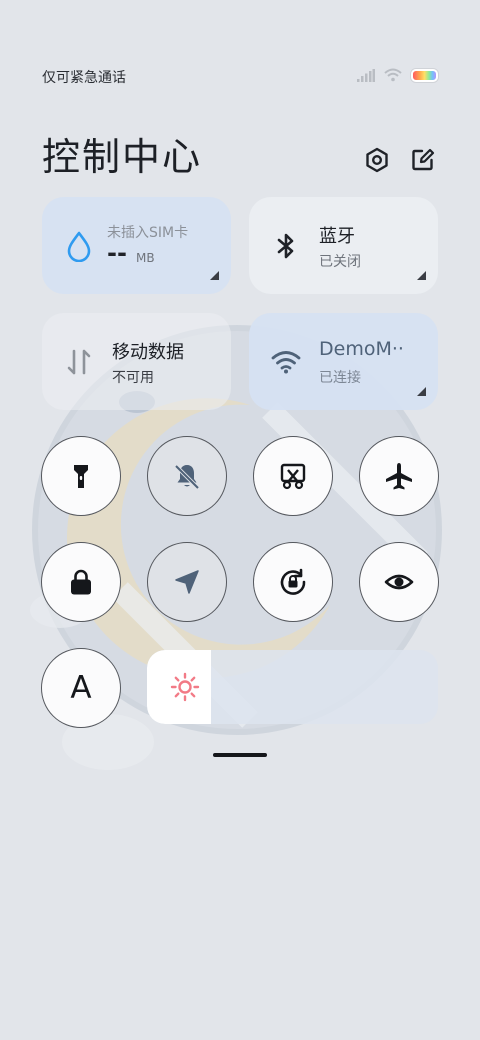 This screenshot has width=480, height=1040. What do you see at coordinates (292, 687) in the screenshot?
I see `brightness-slider` at bounding box center [292, 687].